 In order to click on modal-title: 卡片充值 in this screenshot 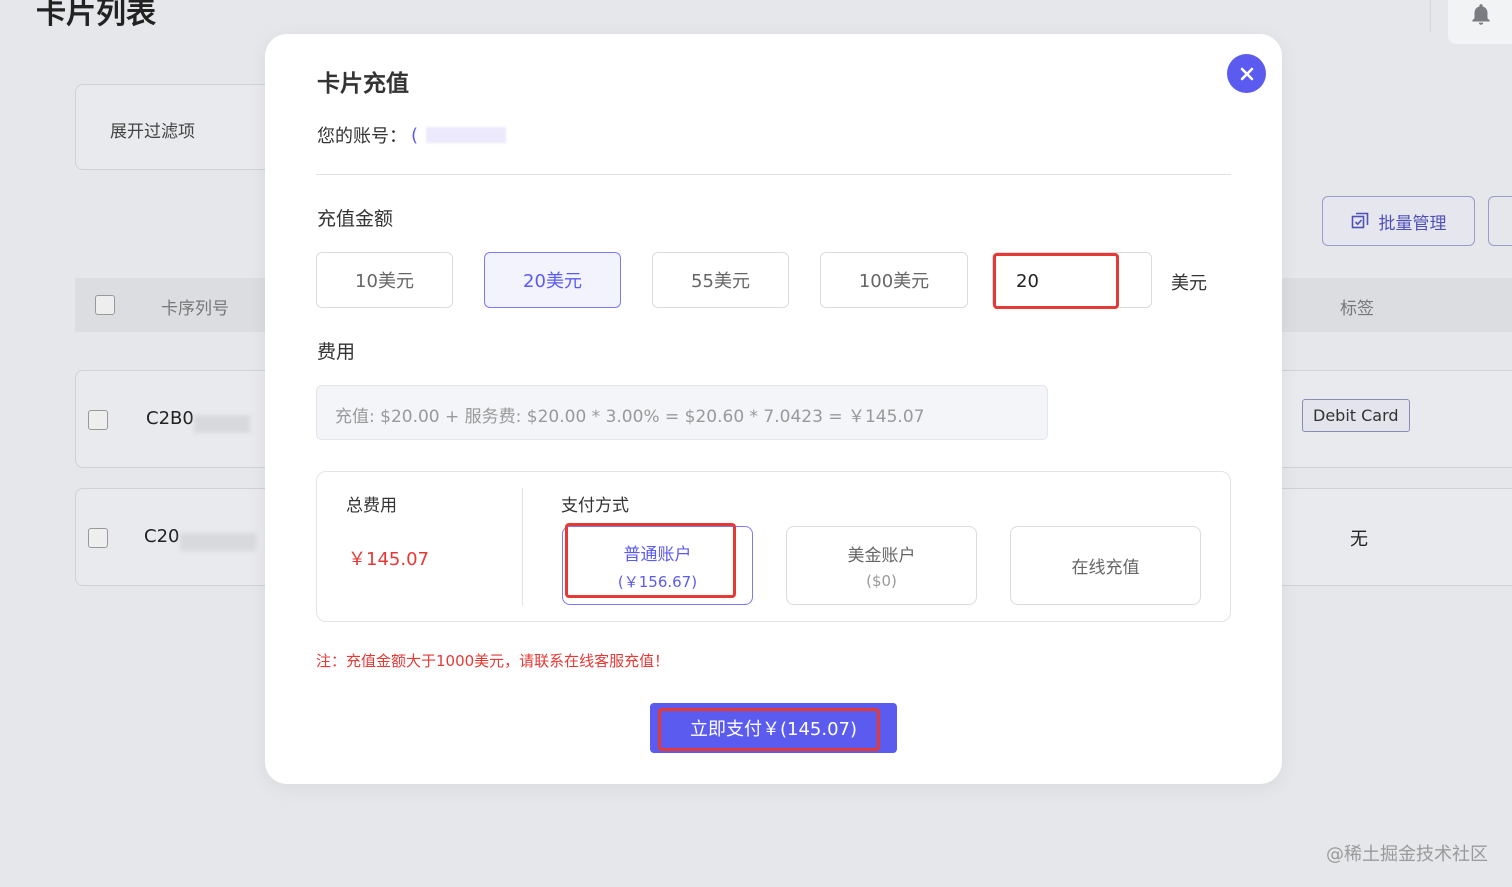, I will do `click(363, 84)`.